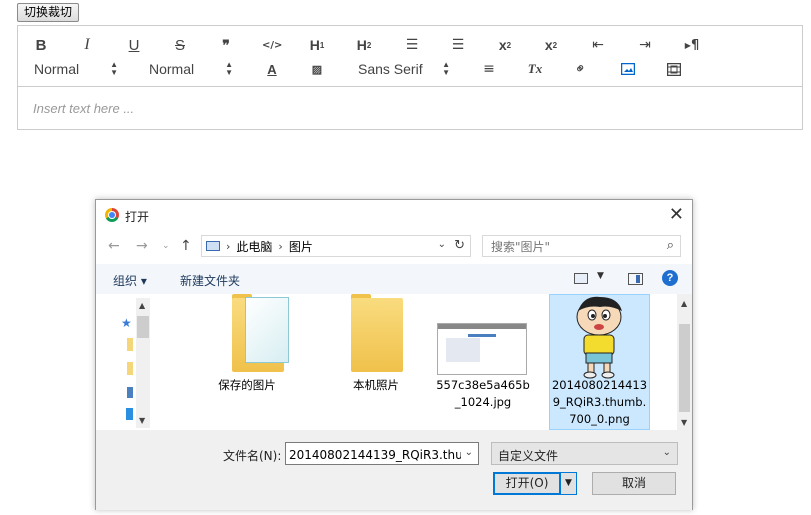  Describe the element at coordinates (482, 335) in the screenshot. I see `thumbnail-logo` at that location.